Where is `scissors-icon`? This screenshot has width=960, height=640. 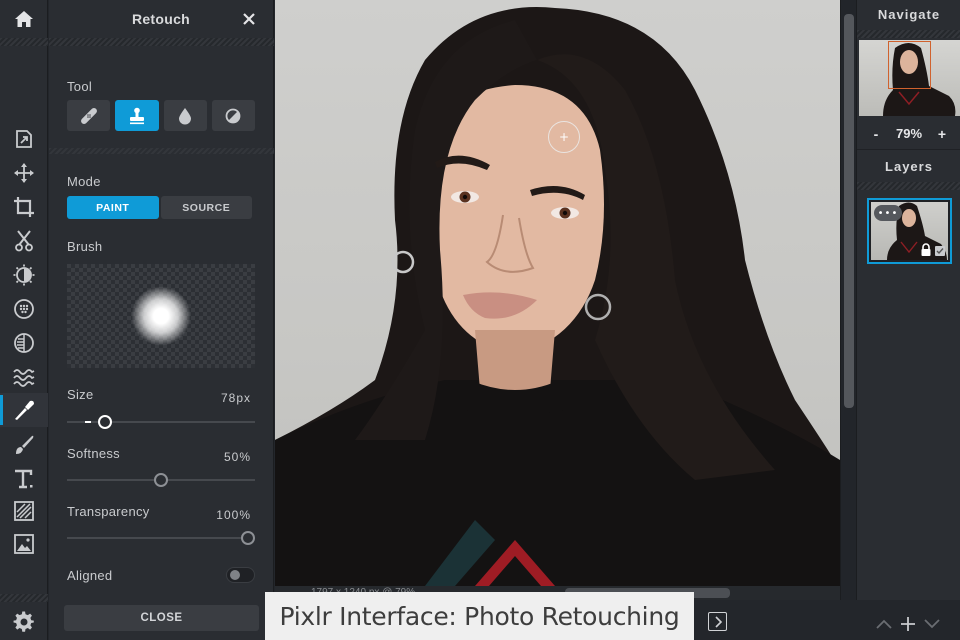
scissors-icon is located at coordinates (24, 241).